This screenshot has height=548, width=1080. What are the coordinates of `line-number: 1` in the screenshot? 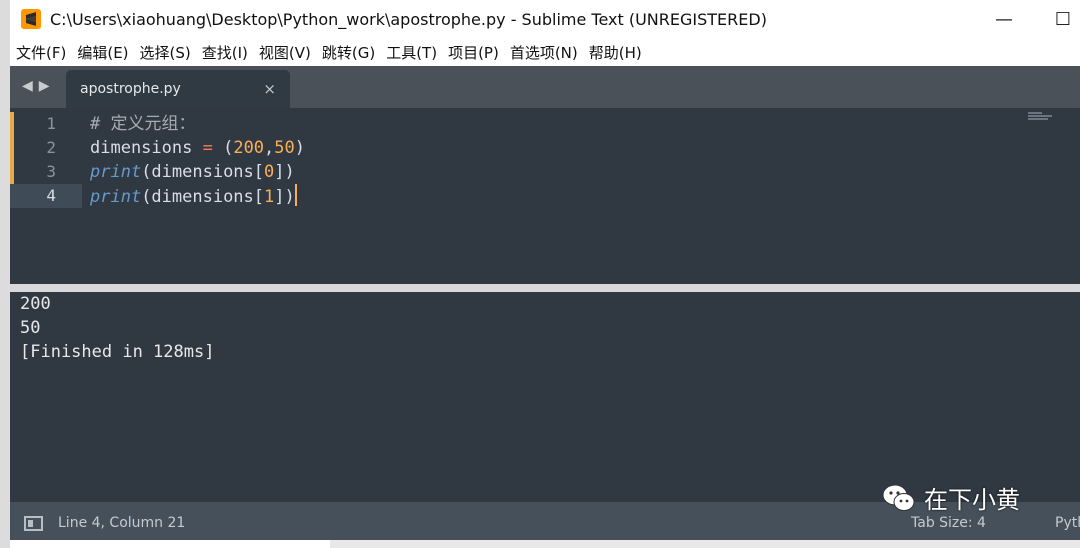 It's located at (51, 123).